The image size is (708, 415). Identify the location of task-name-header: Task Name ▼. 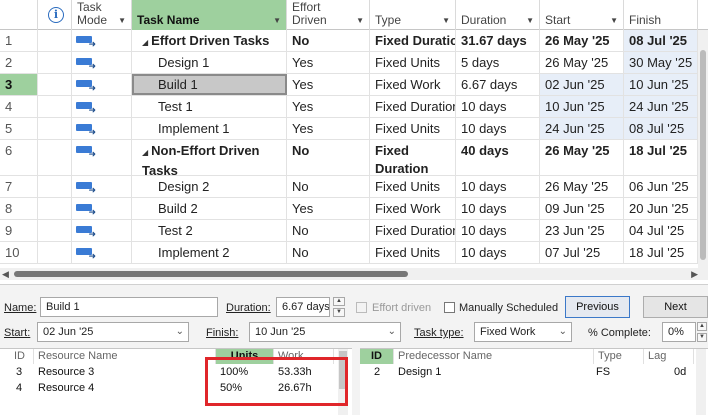
(209, 15).